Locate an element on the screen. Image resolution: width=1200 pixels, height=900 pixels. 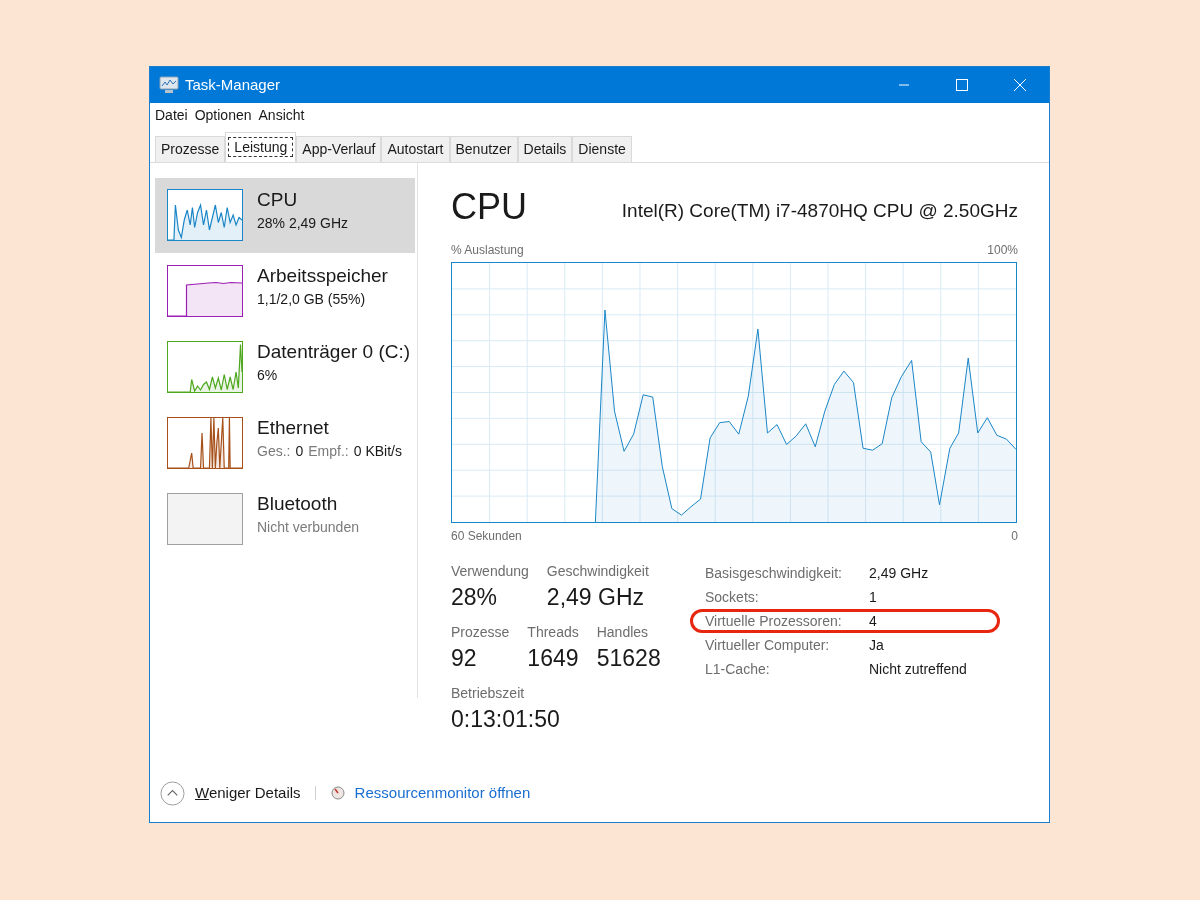
stat-label: Handles is located at coordinates (623, 632).